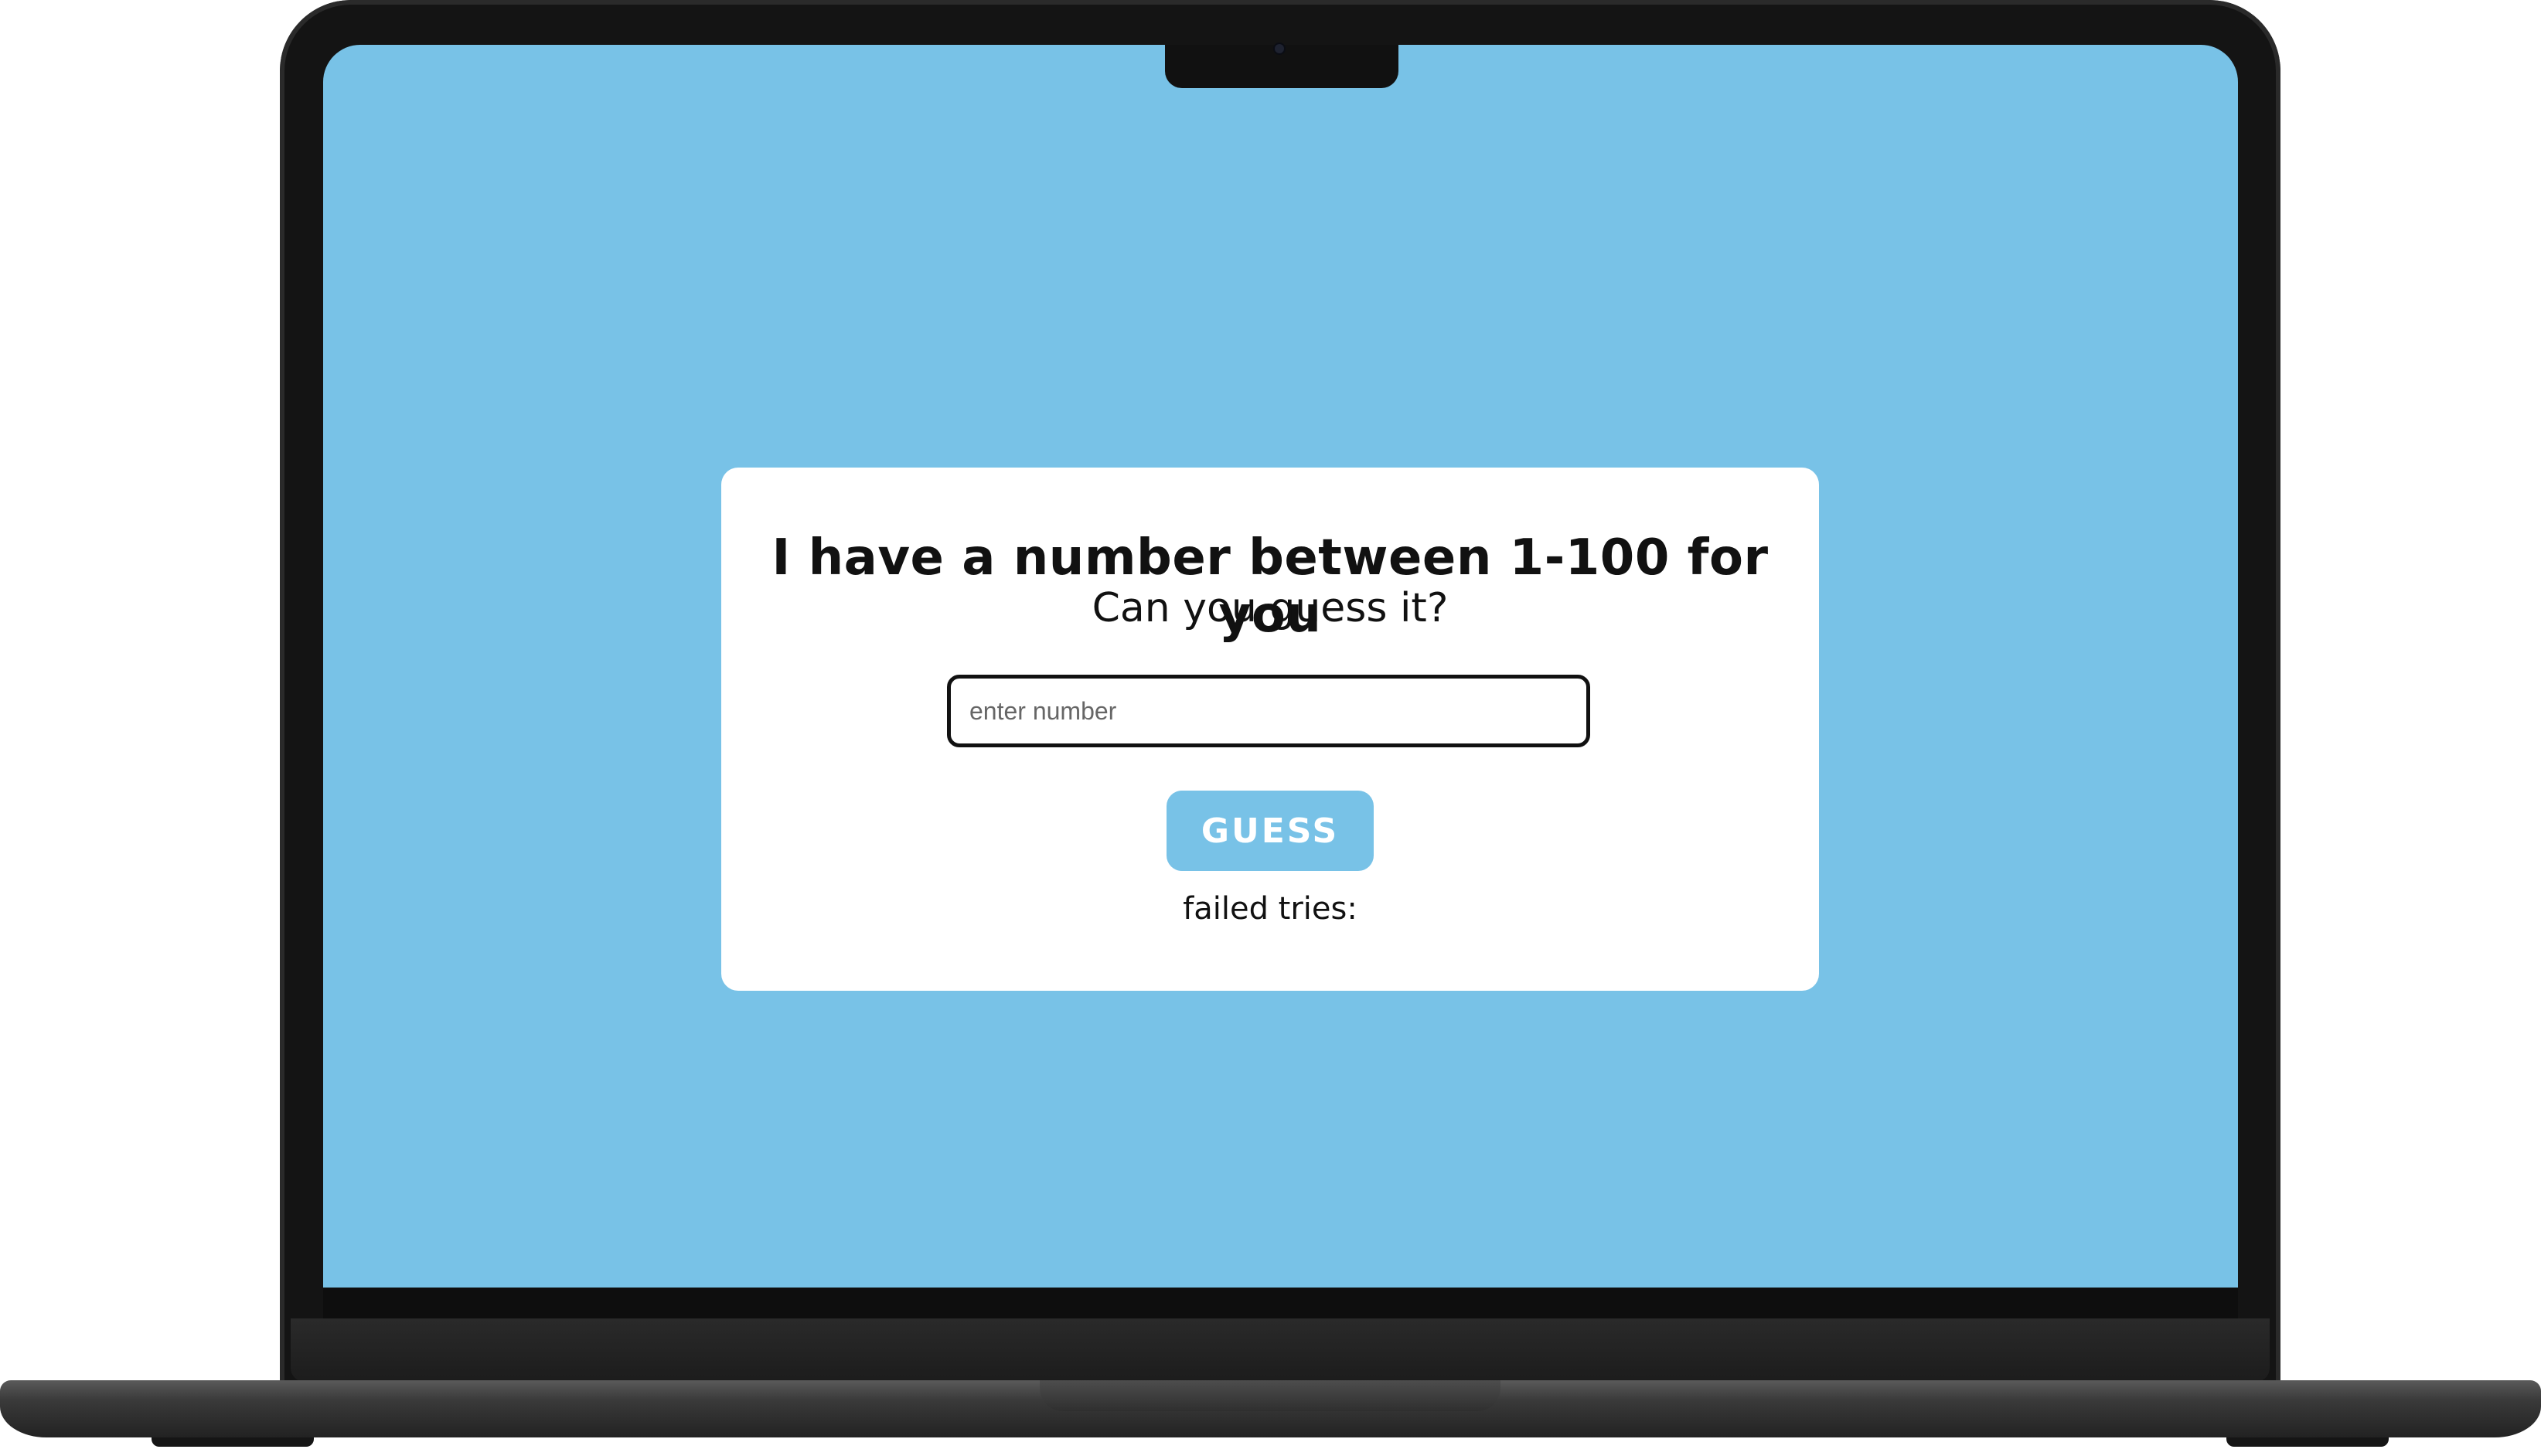 The width and height of the screenshot is (2541, 1456). What do you see at coordinates (1270, 1396) in the screenshot?
I see `lid-opening-notch` at bounding box center [1270, 1396].